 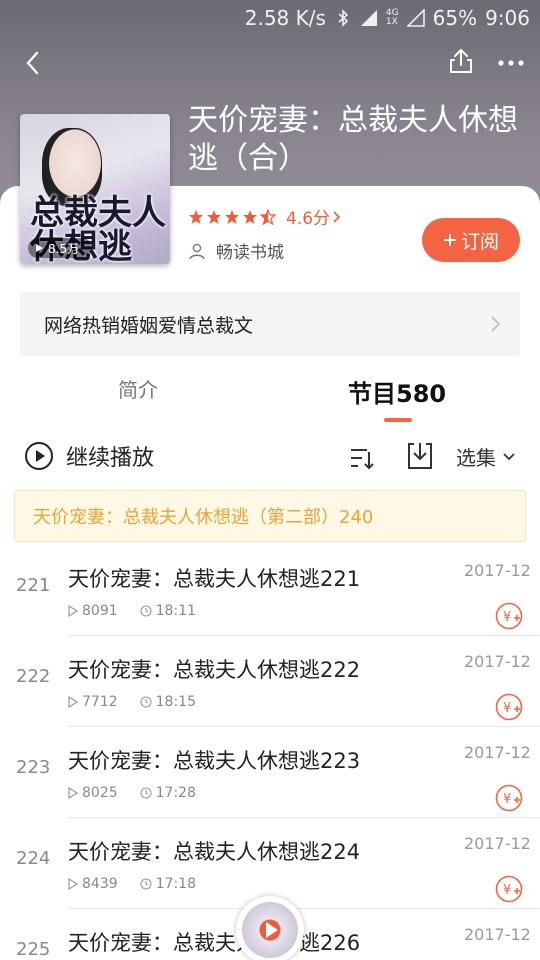 I want to click on network-type: 4G 1X, so click(x=392, y=18).